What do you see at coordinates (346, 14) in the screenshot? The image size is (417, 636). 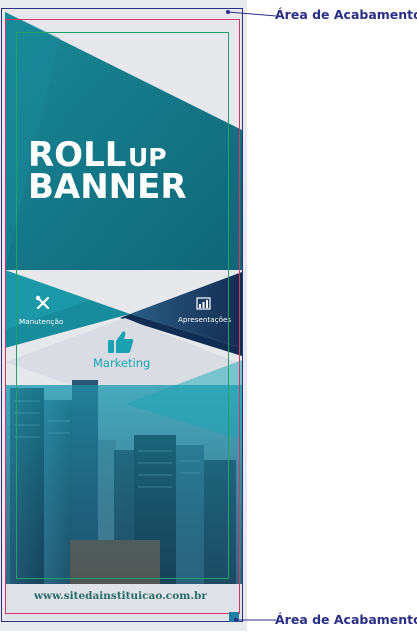 I see `finishing-area-label-top: Área de Acabamento` at bounding box center [346, 14].